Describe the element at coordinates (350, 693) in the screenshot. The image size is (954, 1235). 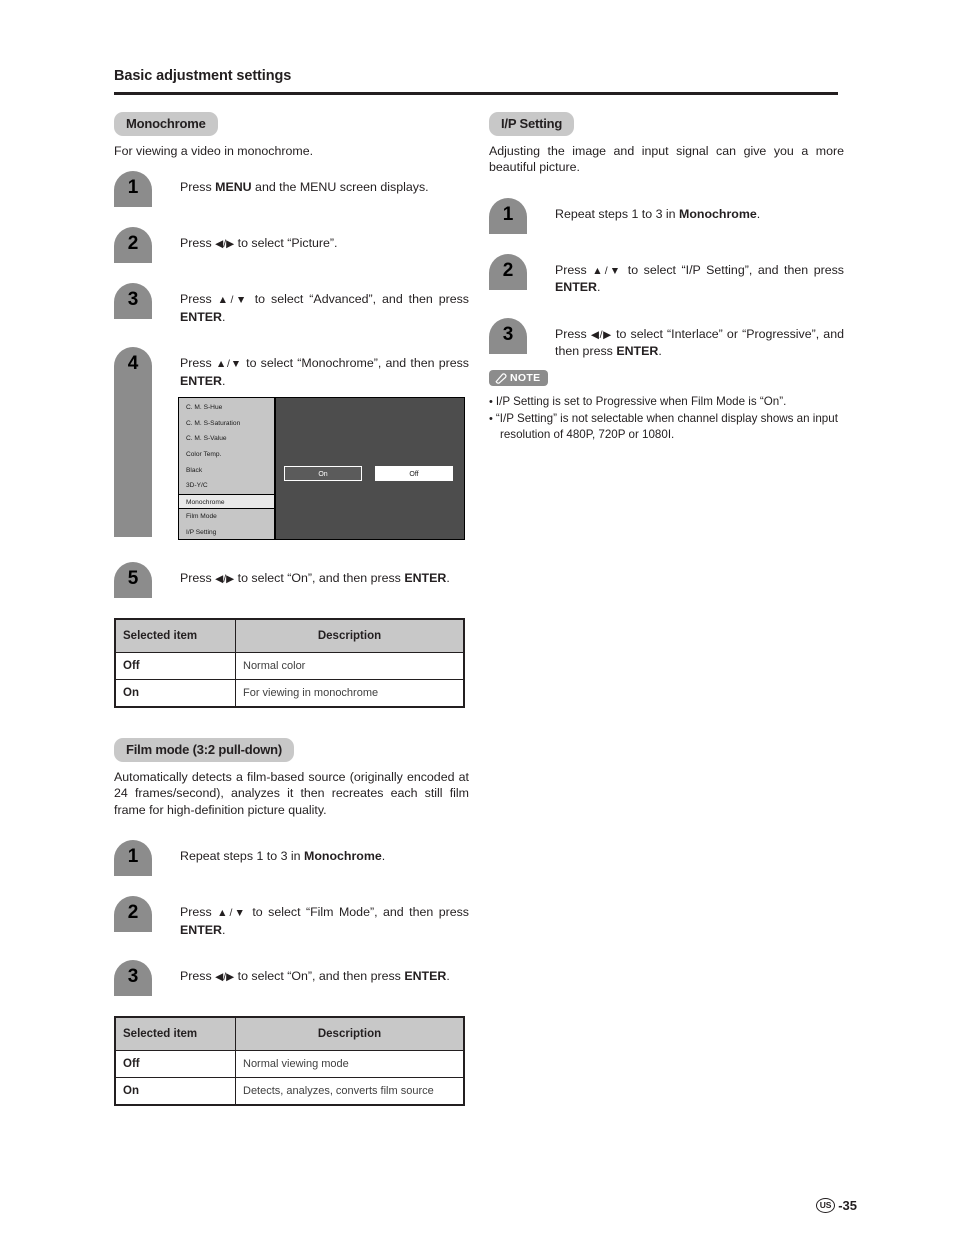
I see `table-cell-description: For viewing in monochrome` at that location.